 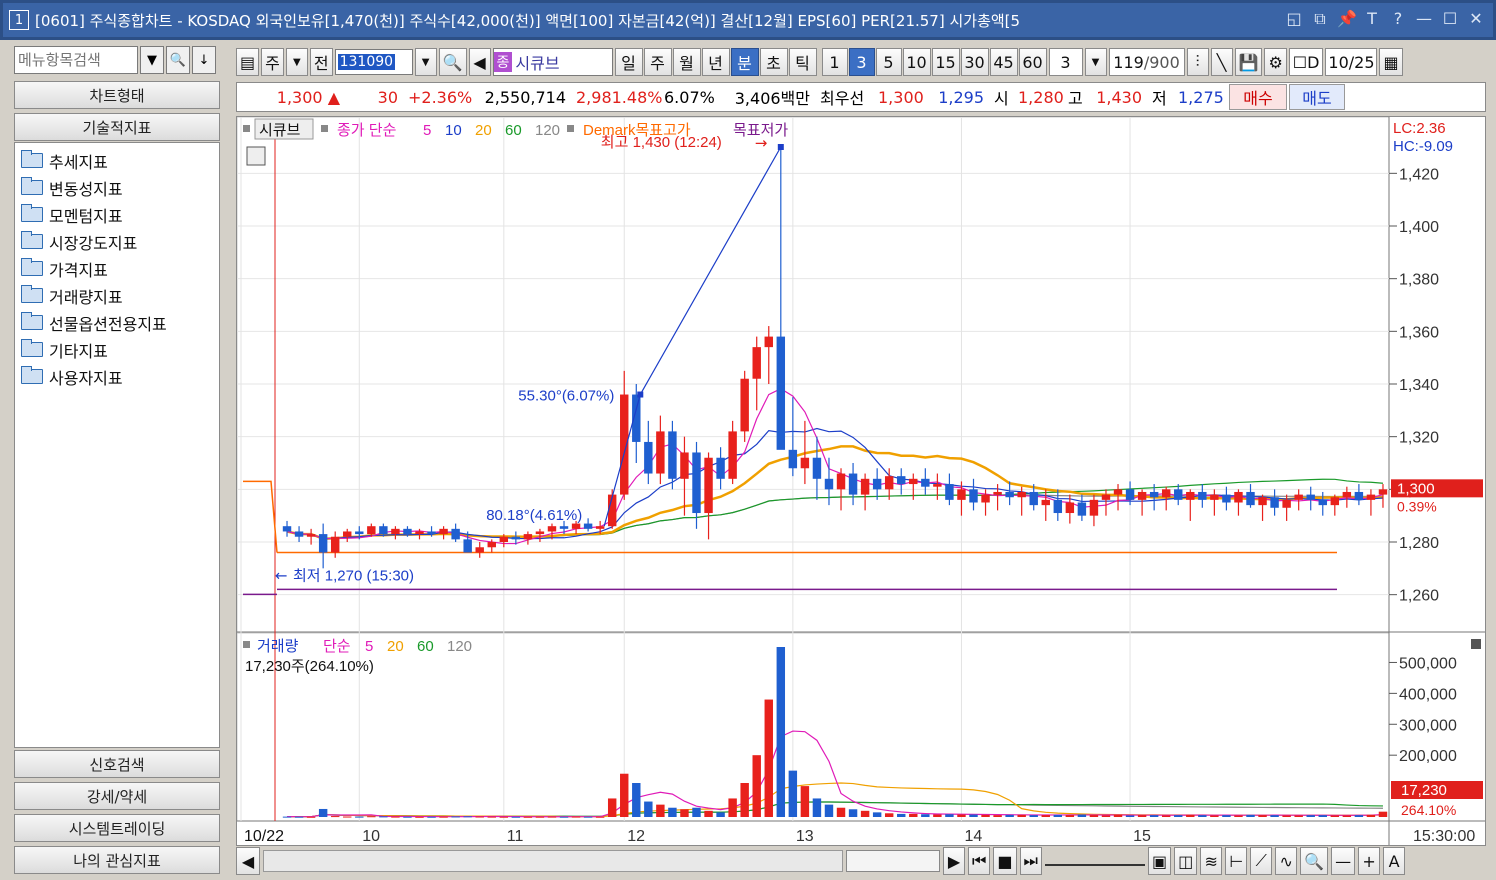 I want to click on interval-button: 30, so click(x=974, y=62).